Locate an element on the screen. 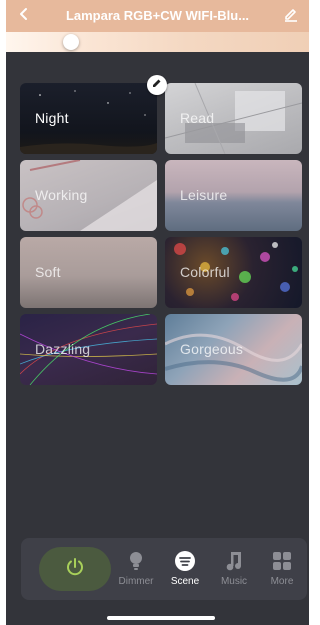  scene-card-night: Night is located at coordinates (88, 118).